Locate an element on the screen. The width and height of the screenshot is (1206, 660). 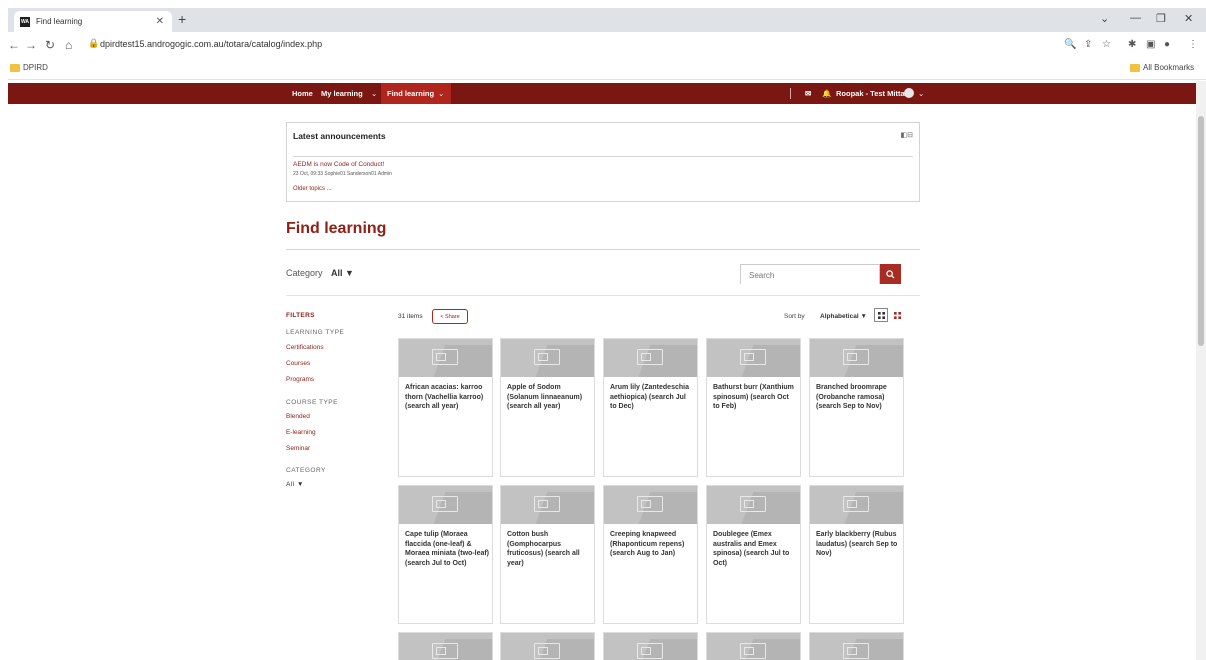
user-name: Roopak - Test Mittal is located at coordinates (871, 93).